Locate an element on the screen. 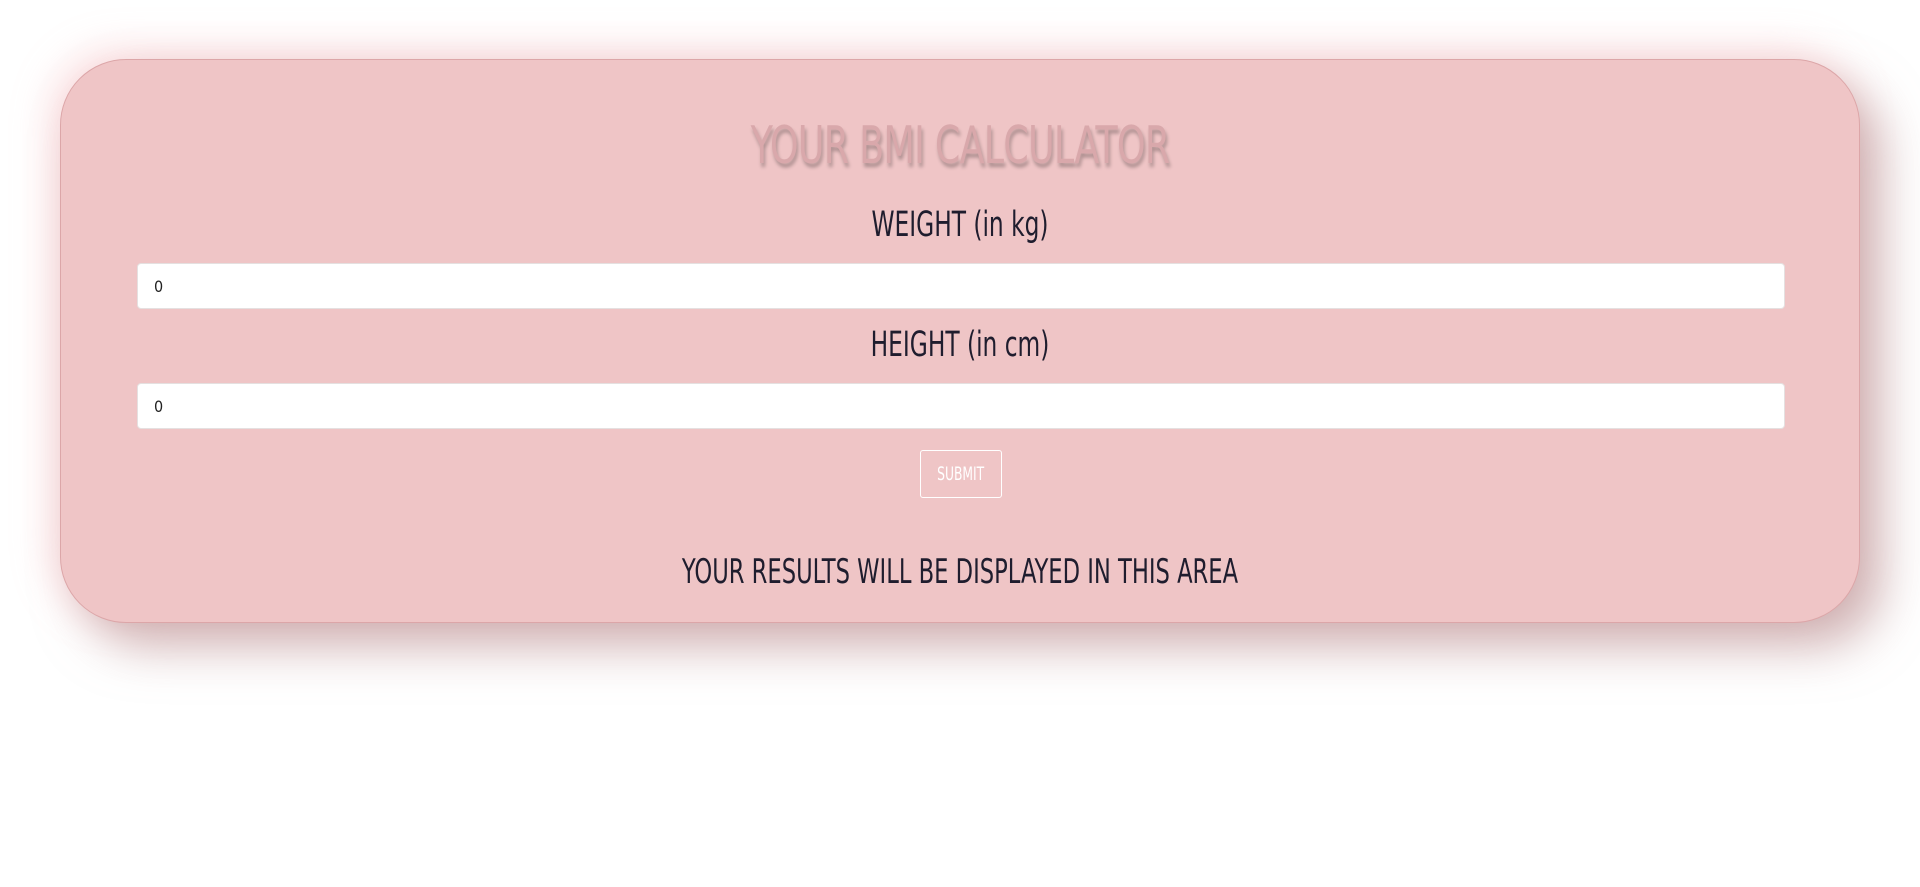 The image size is (1920, 887). weight-label: WEIGHT (in kg) is located at coordinates (960, 225).